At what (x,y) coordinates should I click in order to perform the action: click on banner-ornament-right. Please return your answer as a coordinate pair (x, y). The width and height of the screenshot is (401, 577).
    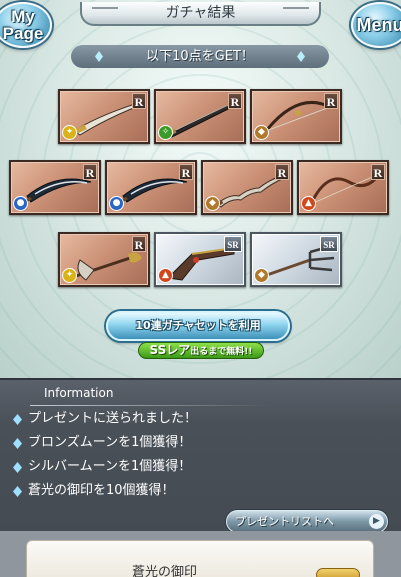
    Looking at the image, I should click on (296, 12).